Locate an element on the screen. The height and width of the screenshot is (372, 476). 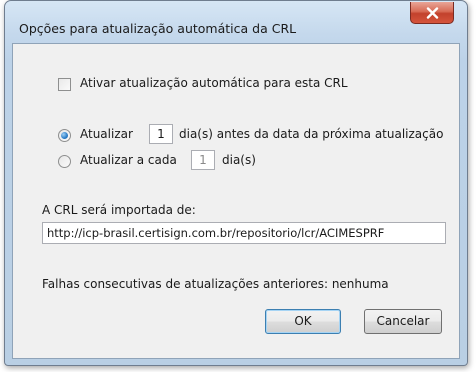
days-every-suffix: dia(s) is located at coordinates (239, 160).